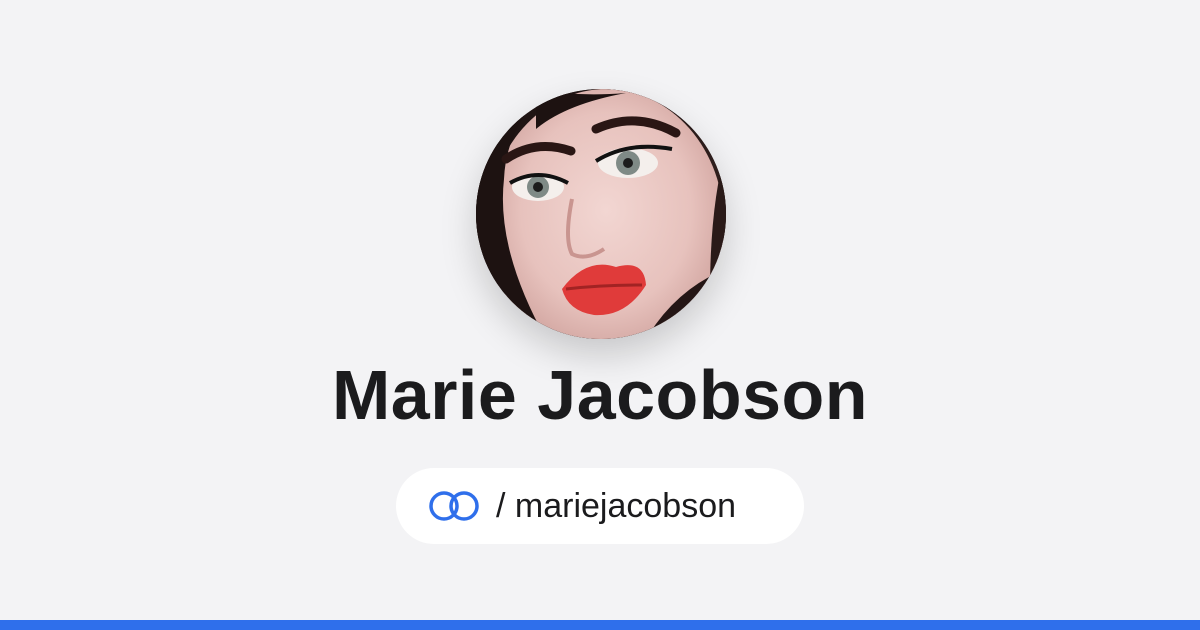  What do you see at coordinates (600, 625) in the screenshot?
I see `accent-bar` at bounding box center [600, 625].